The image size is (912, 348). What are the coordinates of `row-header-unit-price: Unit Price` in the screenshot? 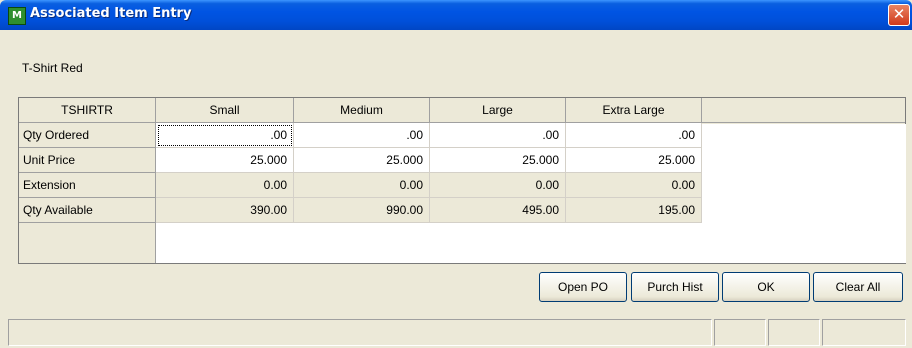 It's located at (87, 160).